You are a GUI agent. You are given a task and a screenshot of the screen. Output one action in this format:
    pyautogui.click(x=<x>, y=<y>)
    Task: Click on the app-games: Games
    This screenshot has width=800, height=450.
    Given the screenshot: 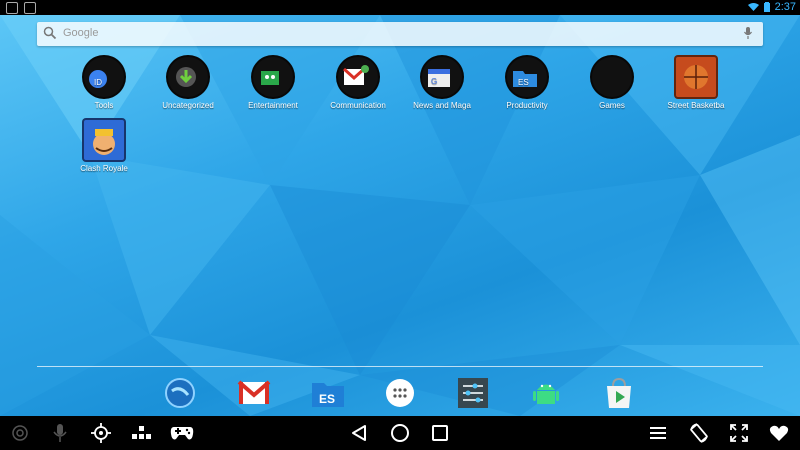 What is the action you would take?
    pyautogui.click(x=612, y=82)
    